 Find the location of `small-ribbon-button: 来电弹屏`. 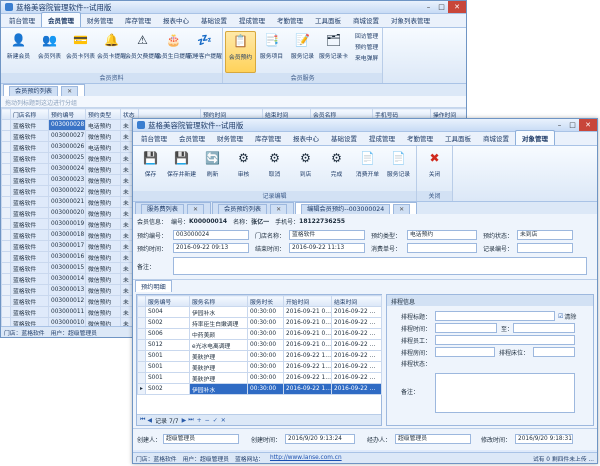

small-ribbon-button: 来电弹屏 is located at coordinates (366, 57).